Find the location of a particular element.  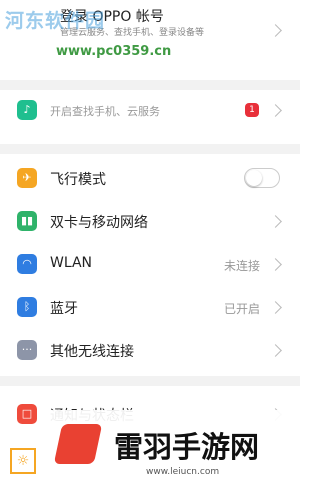

more-icon: ··· is located at coordinates (27, 350).